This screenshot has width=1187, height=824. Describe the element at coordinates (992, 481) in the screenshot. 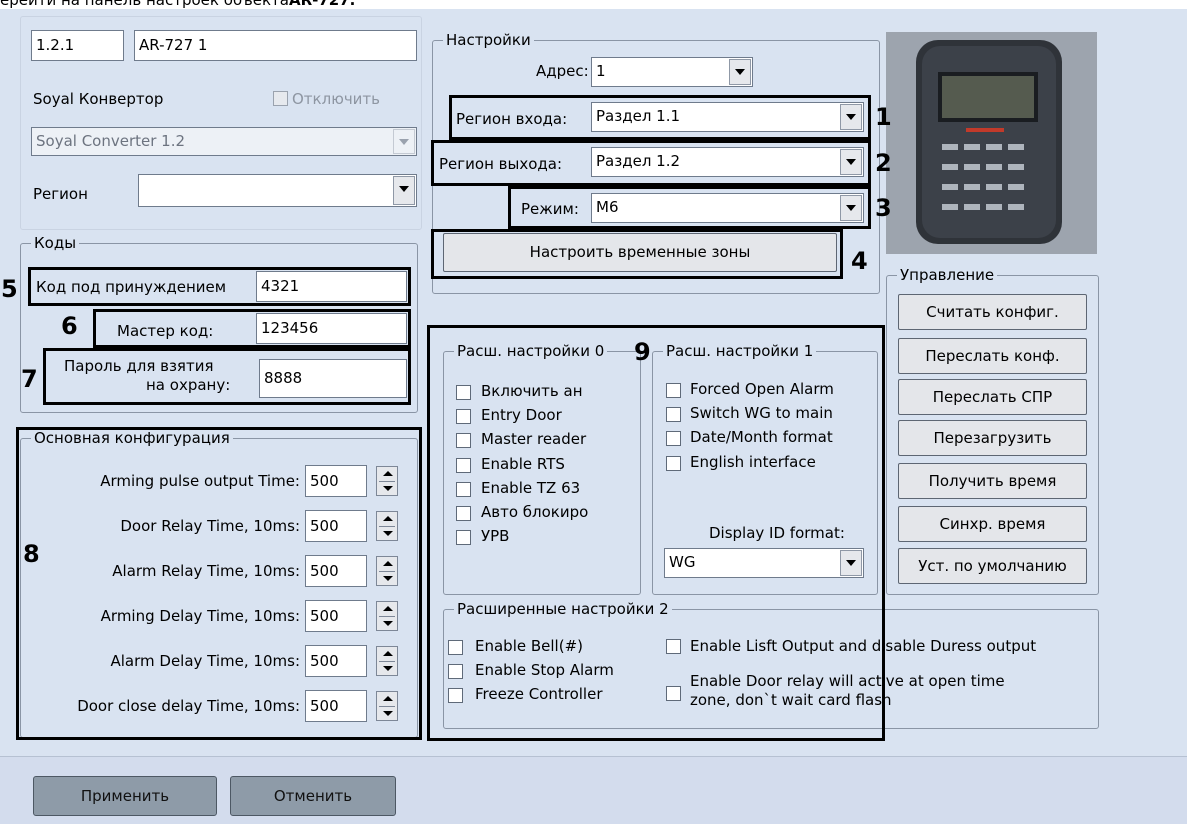

I see `control-button: Получить время` at that location.